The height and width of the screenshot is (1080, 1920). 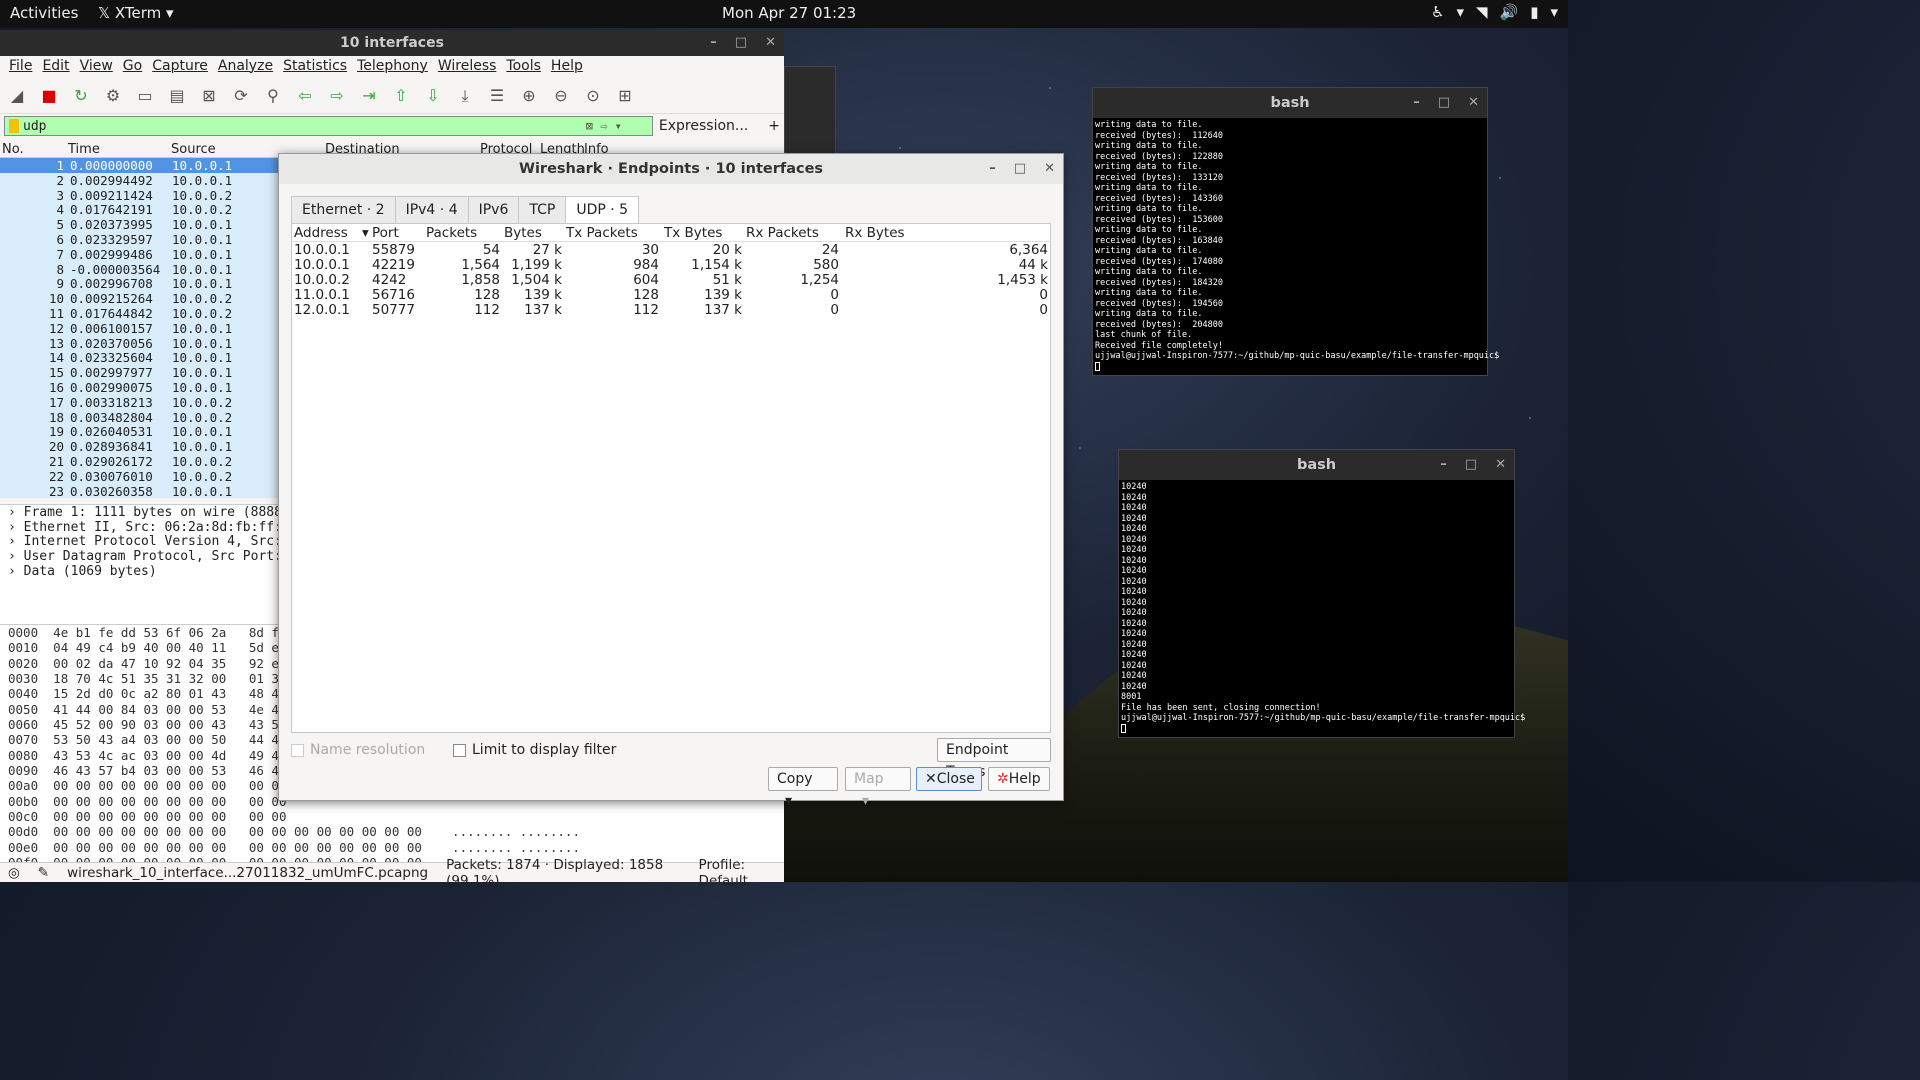 I want to click on detail-row: › Frame 1: 1111 bytes on wire (8888 b, so click(x=139, y=512).